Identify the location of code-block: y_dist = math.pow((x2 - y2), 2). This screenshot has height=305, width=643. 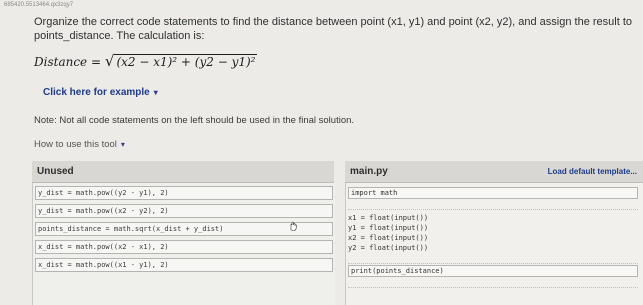
(184, 211).